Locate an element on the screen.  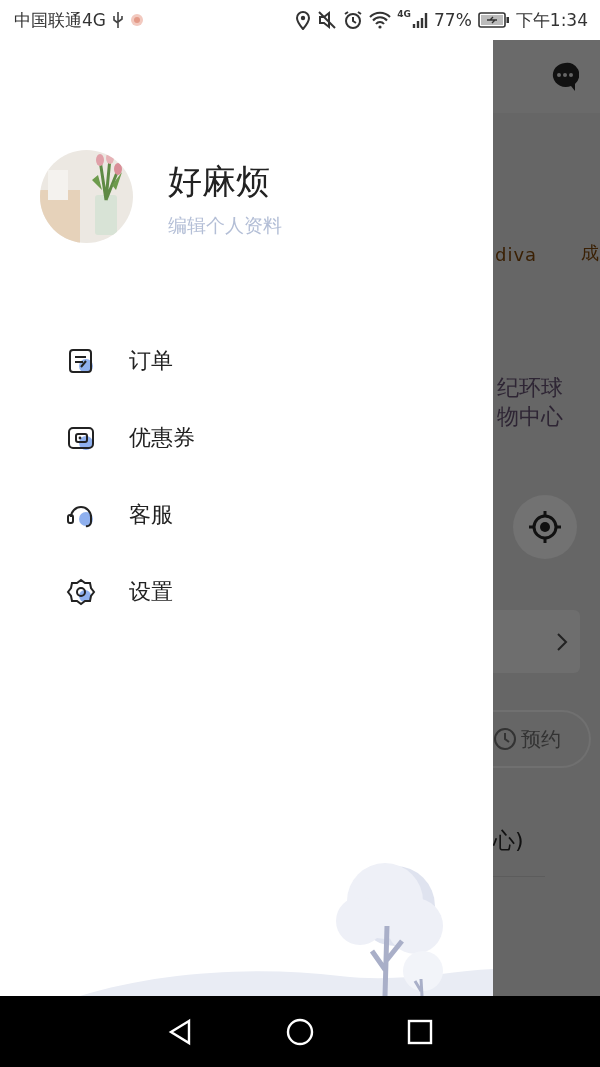
menu-item: 客服 is located at coordinates (279, 515).